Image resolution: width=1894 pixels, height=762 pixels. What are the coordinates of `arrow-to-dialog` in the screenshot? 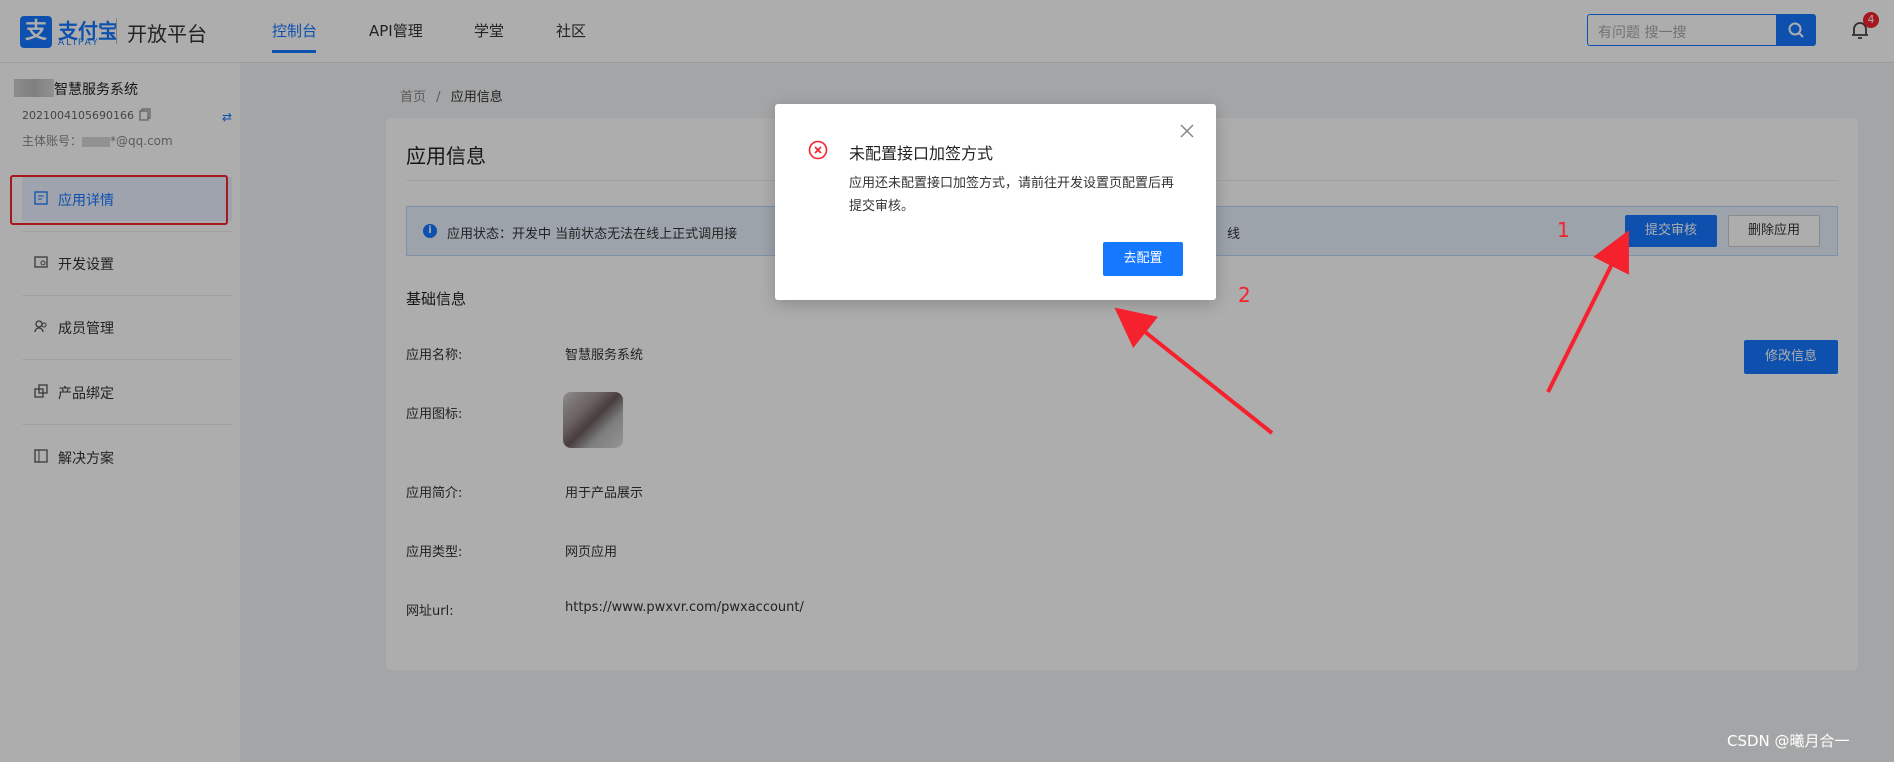 It's located at (1194, 371).